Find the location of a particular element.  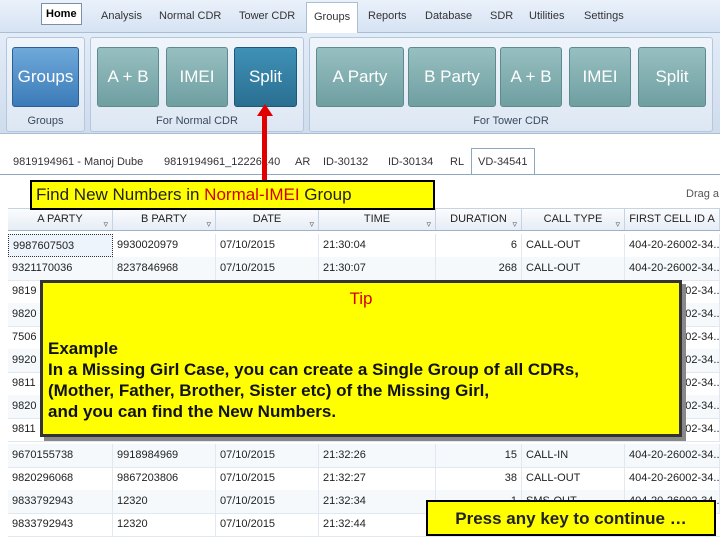

col-date: DATE ▿ is located at coordinates (267, 219).